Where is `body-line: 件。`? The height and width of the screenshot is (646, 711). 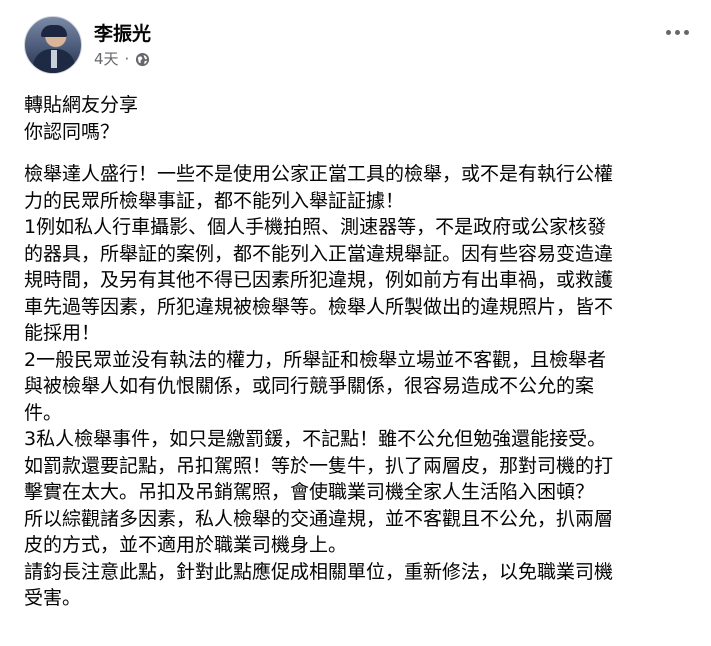
body-line: 件。 is located at coordinates (43, 412).